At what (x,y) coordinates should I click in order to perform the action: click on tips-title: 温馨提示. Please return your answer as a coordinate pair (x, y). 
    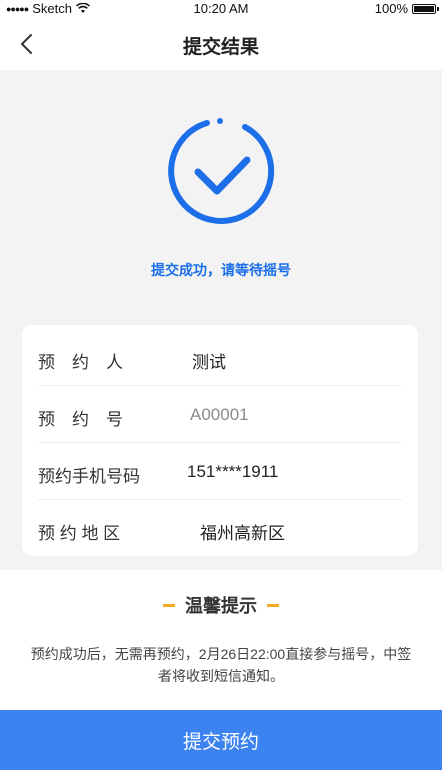
    Looking at the image, I should click on (221, 606).